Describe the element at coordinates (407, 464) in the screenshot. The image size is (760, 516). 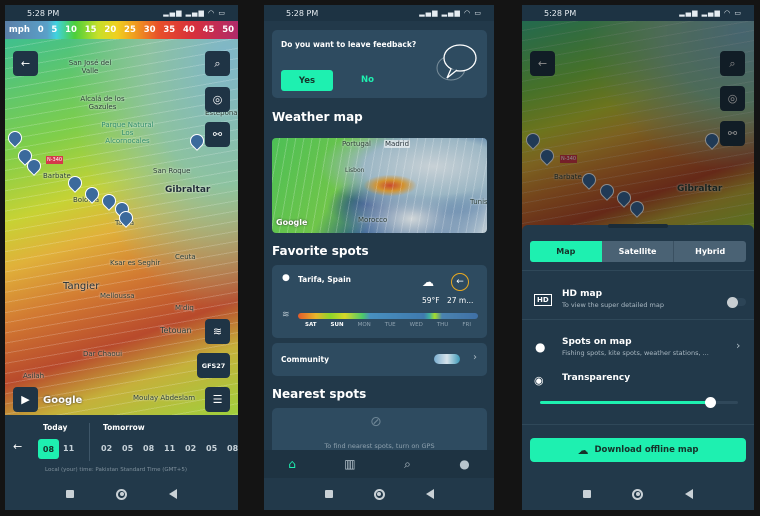
I see `search-tab-icon: ⌕` at that location.